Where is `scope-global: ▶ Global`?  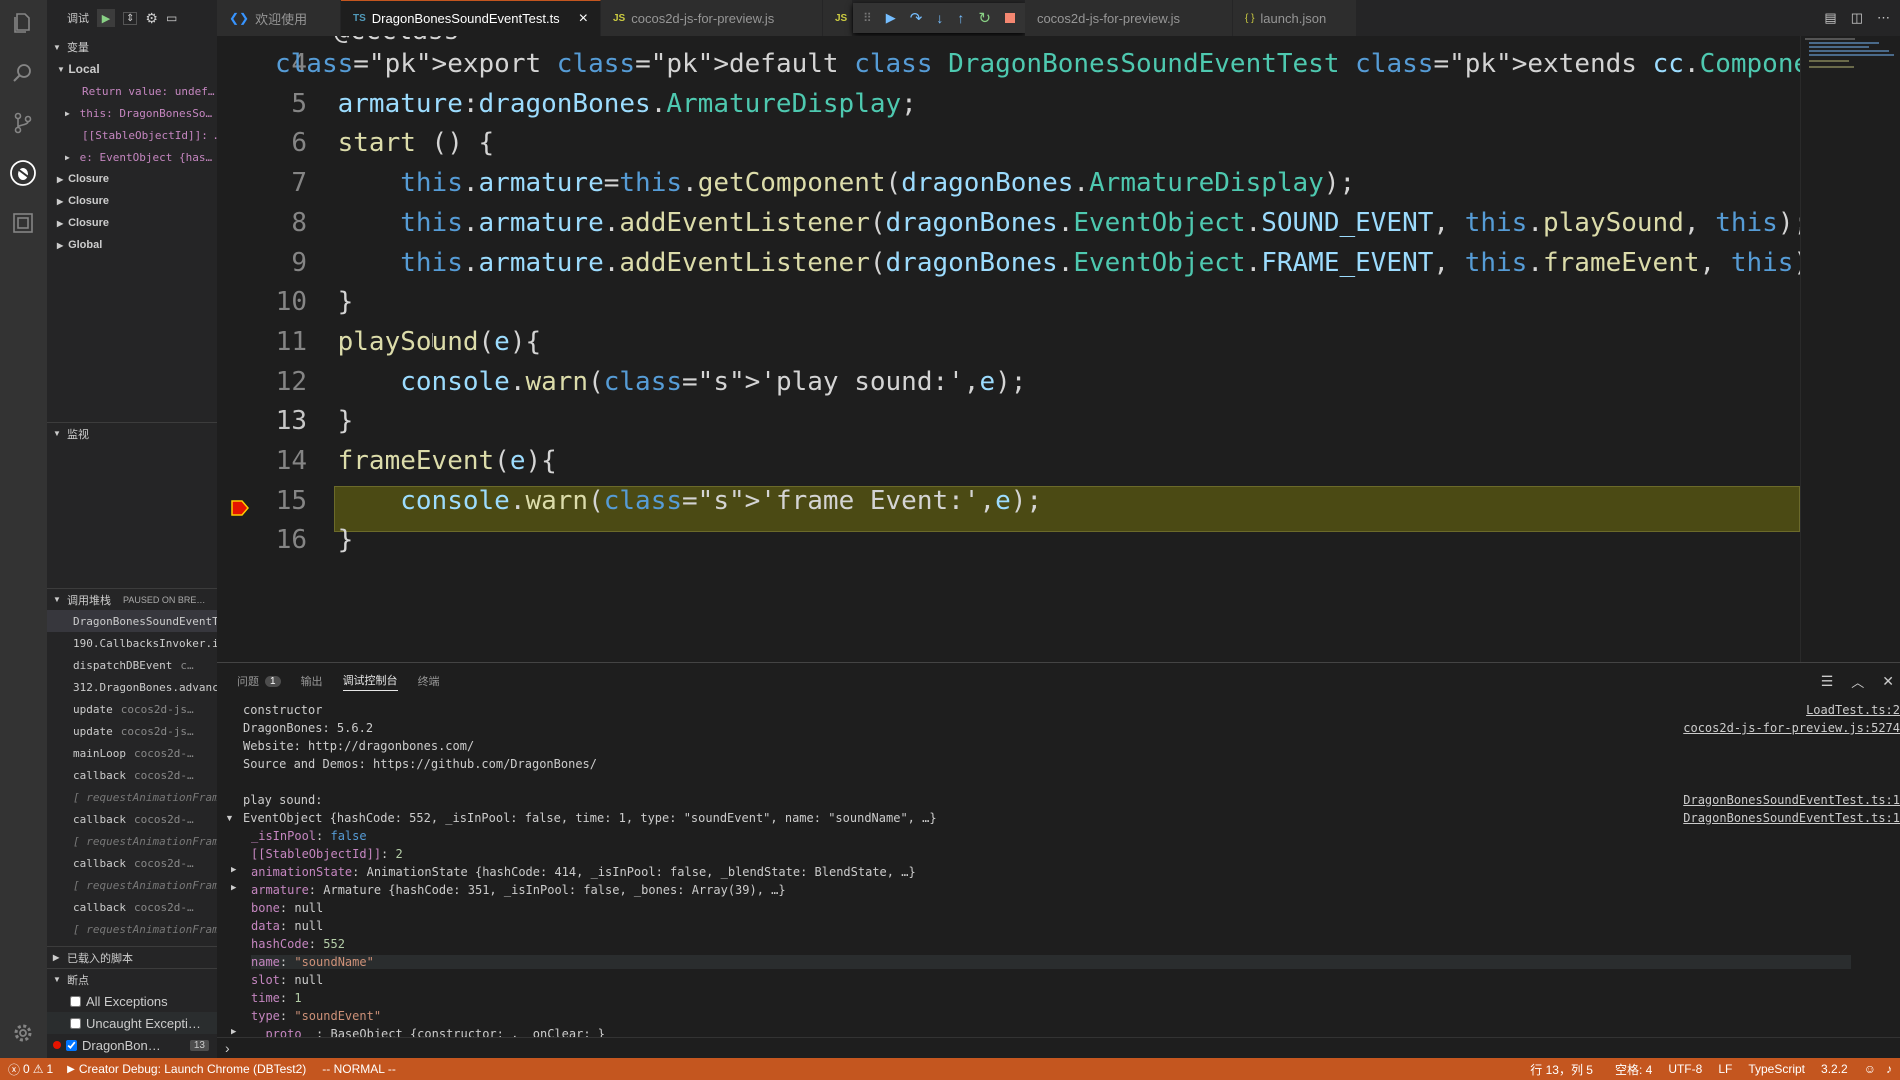
scope-global: ▶ Global is located at coordinates (132, 245).